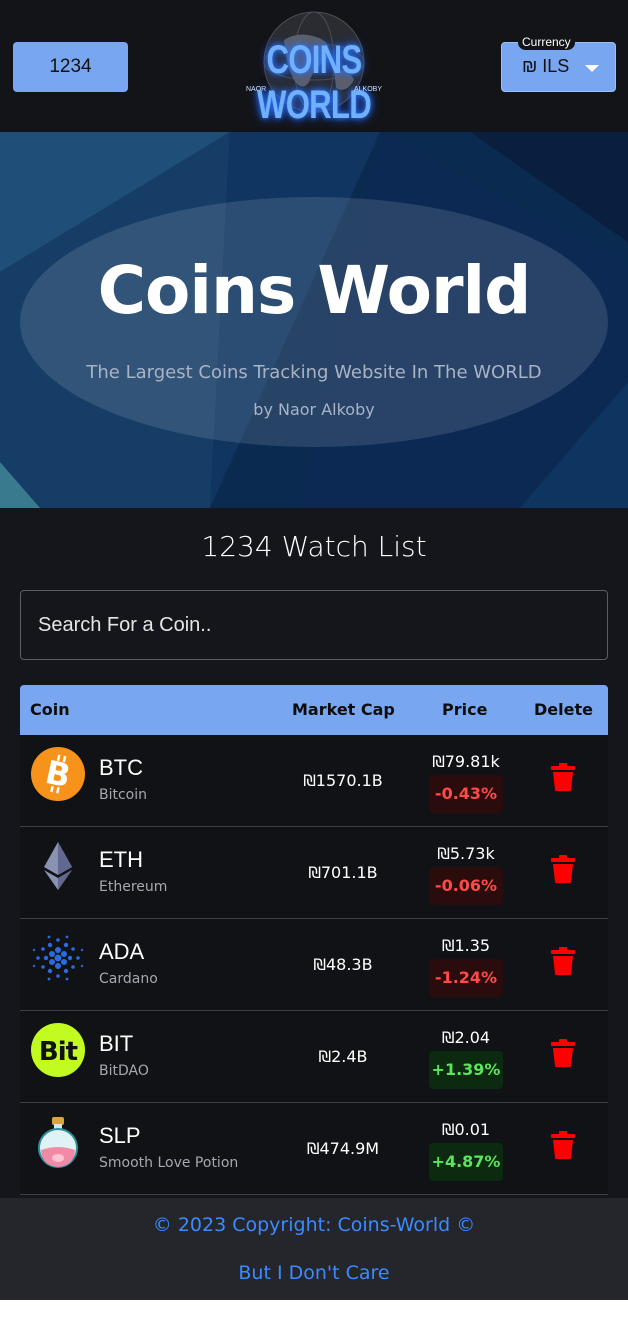 Image resolution: width=628 pixels, height=1328 pixels. Describe the element at coordinates (466, 886) in the screenshot. I see `price-change-badge: -0.06%` at that location.